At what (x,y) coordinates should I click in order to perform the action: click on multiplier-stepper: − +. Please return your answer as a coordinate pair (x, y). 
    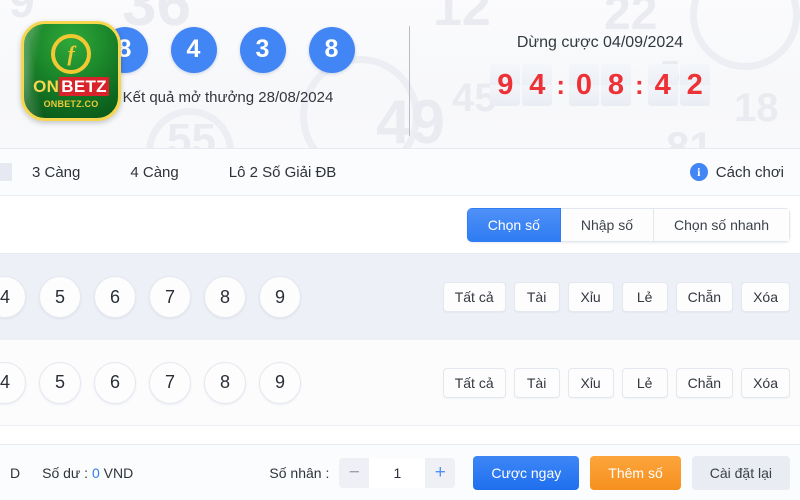
    Looking at the image, I should click on (397, 472).